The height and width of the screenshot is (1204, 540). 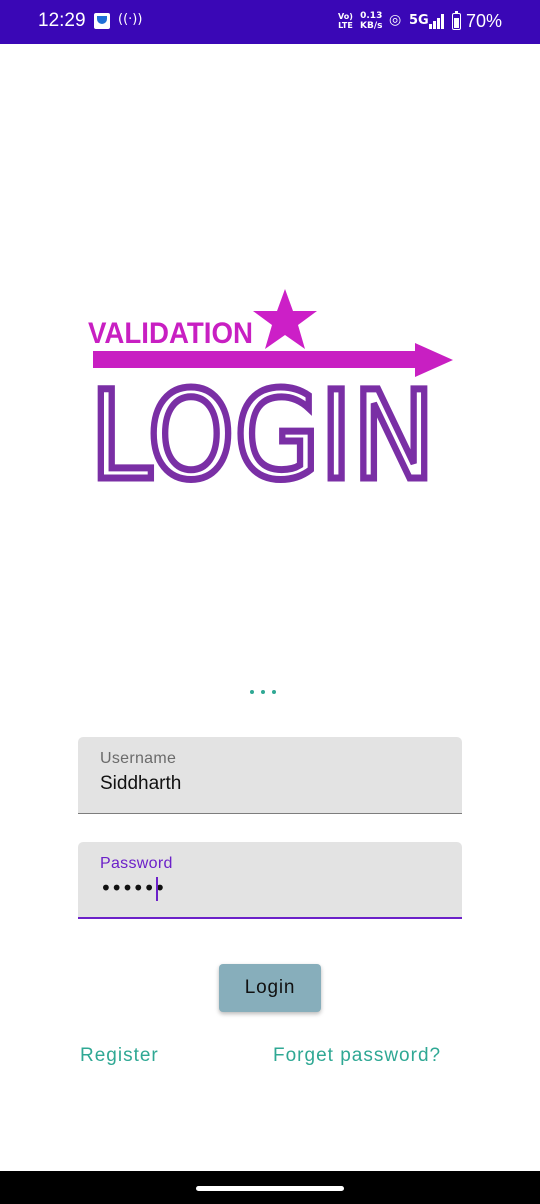 I want to click on forget-password-link: Forget password?, so click(x=357, y=1056).